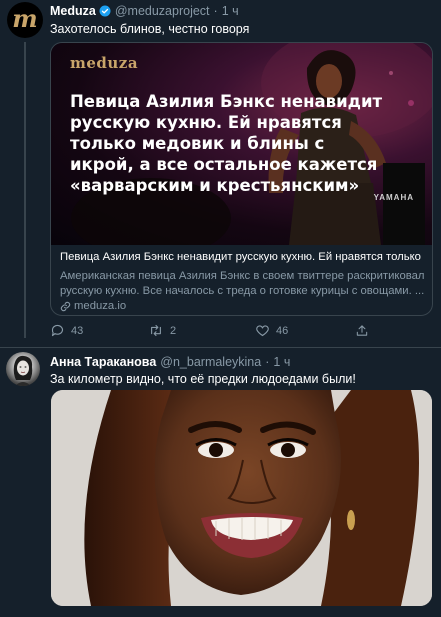 The width and height of the screenshot is (441, 617). I want to click on avatar, so click(23, 369).